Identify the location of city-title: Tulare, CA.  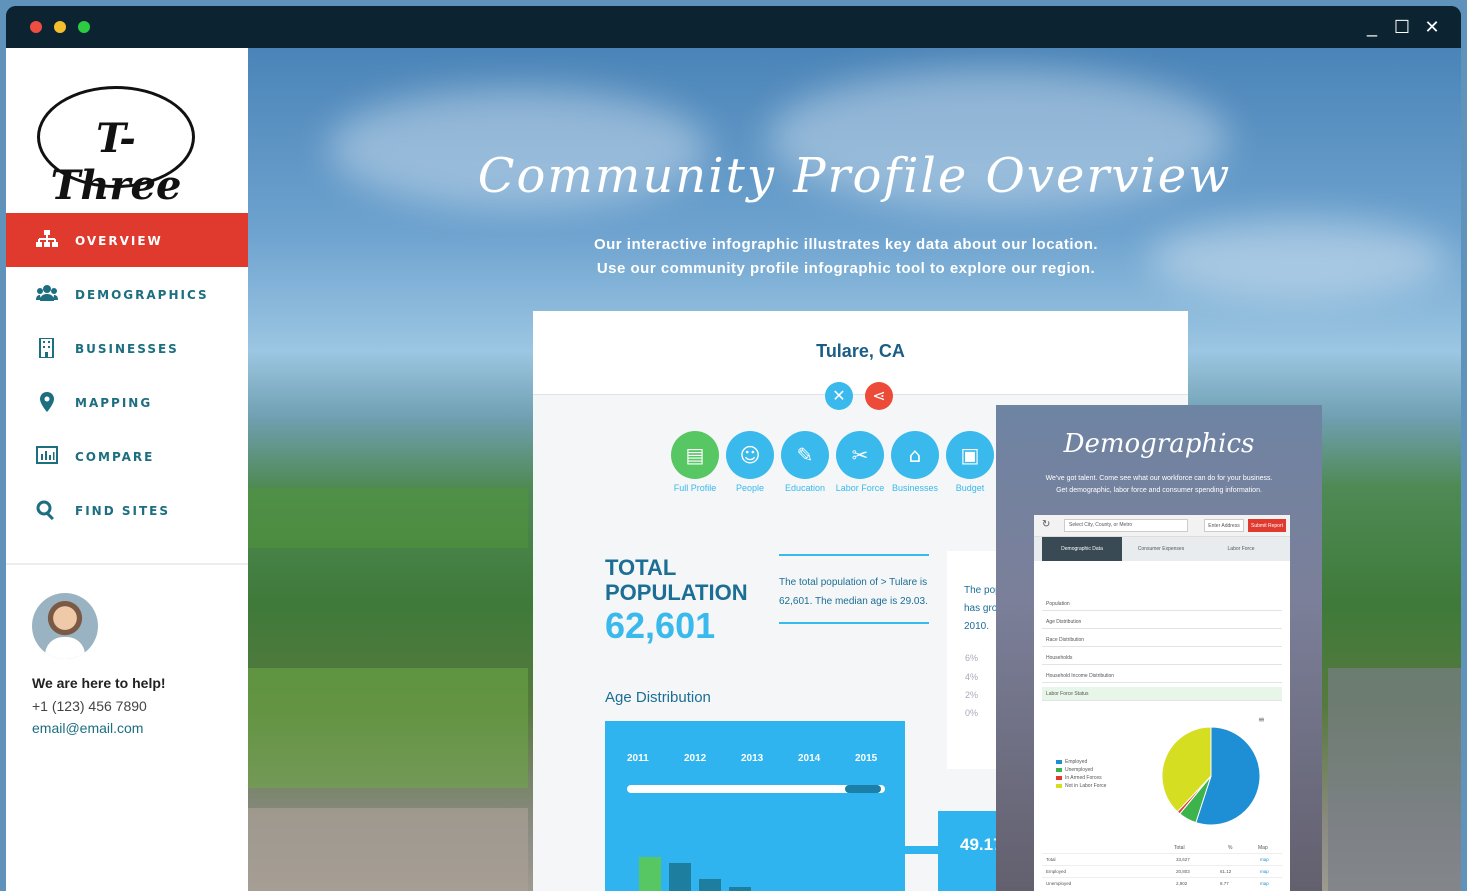
(860, 351).